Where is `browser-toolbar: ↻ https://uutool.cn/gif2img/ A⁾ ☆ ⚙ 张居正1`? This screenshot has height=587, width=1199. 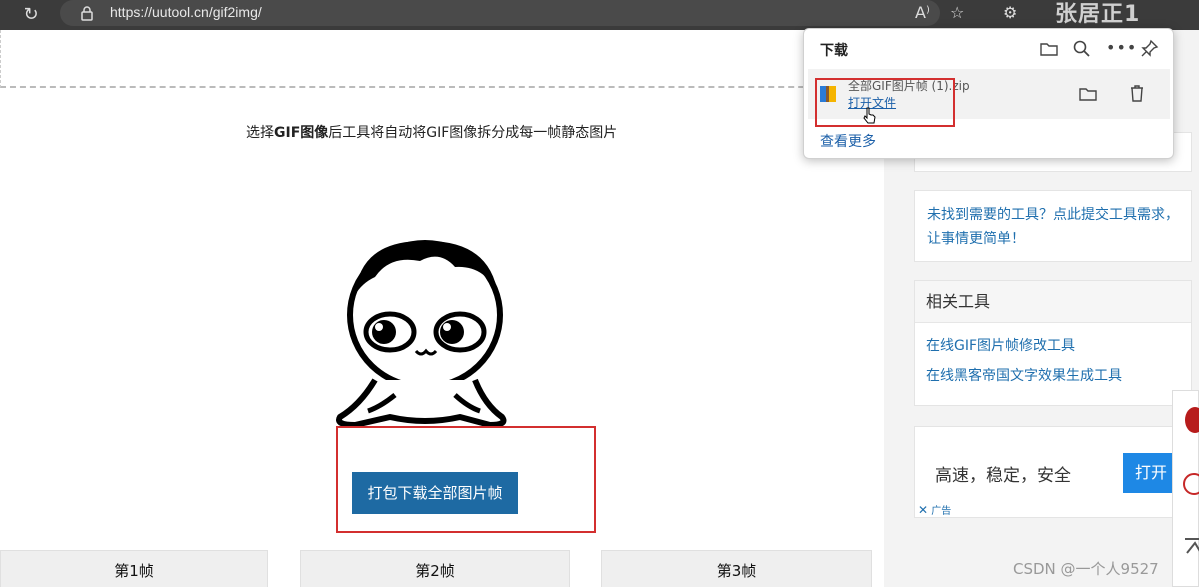
browser-toolbar: ↻ https://uutool.cn/gif2img/ A⁾ ☆ ⚙ 张居正1 is located at coordinates (599, 15).